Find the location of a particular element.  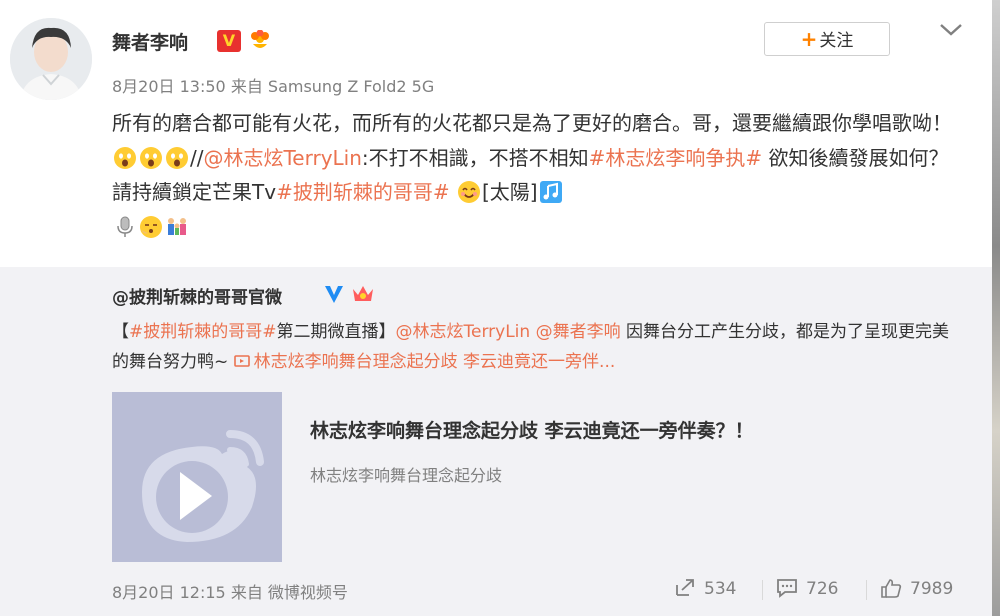

vip-badge-icon: V is located at coordinates (229, 41).